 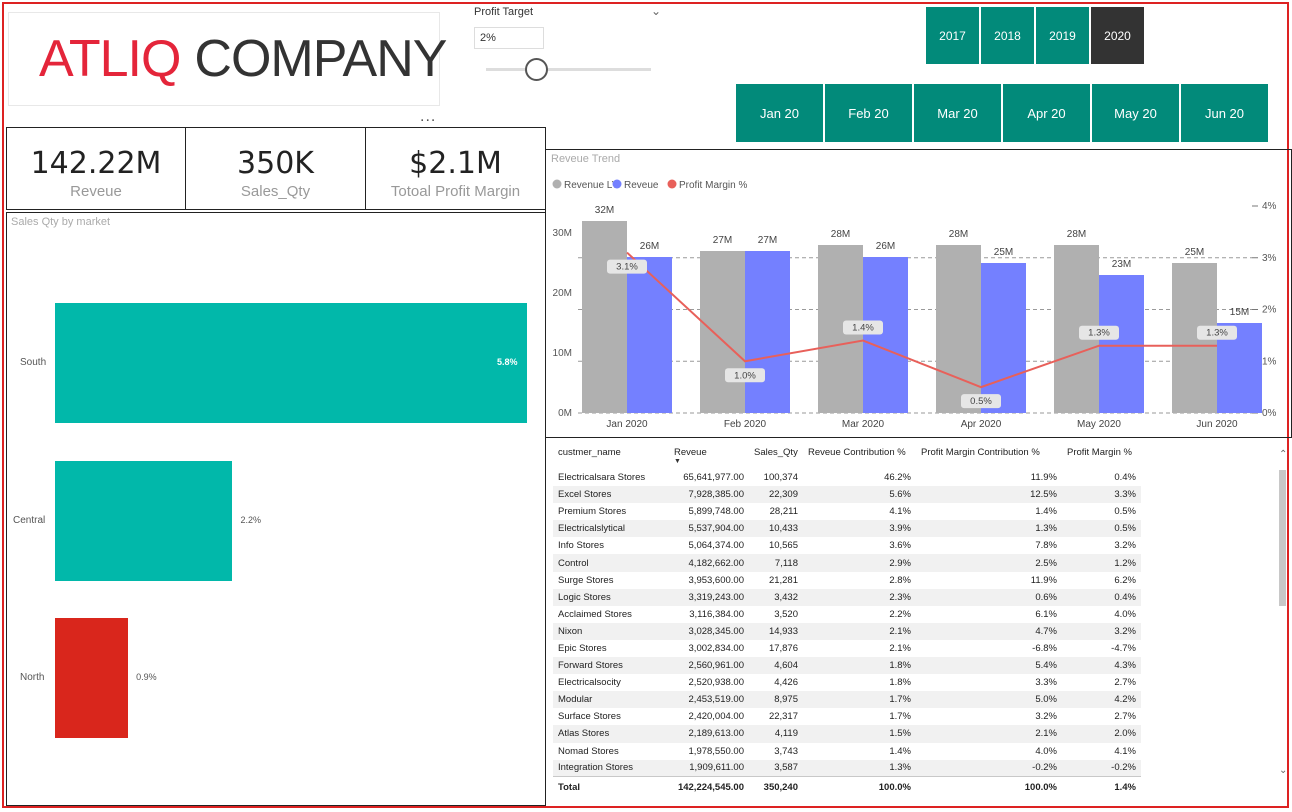 I want to click on profit-target-slider-track, so click(x=568, y=69).